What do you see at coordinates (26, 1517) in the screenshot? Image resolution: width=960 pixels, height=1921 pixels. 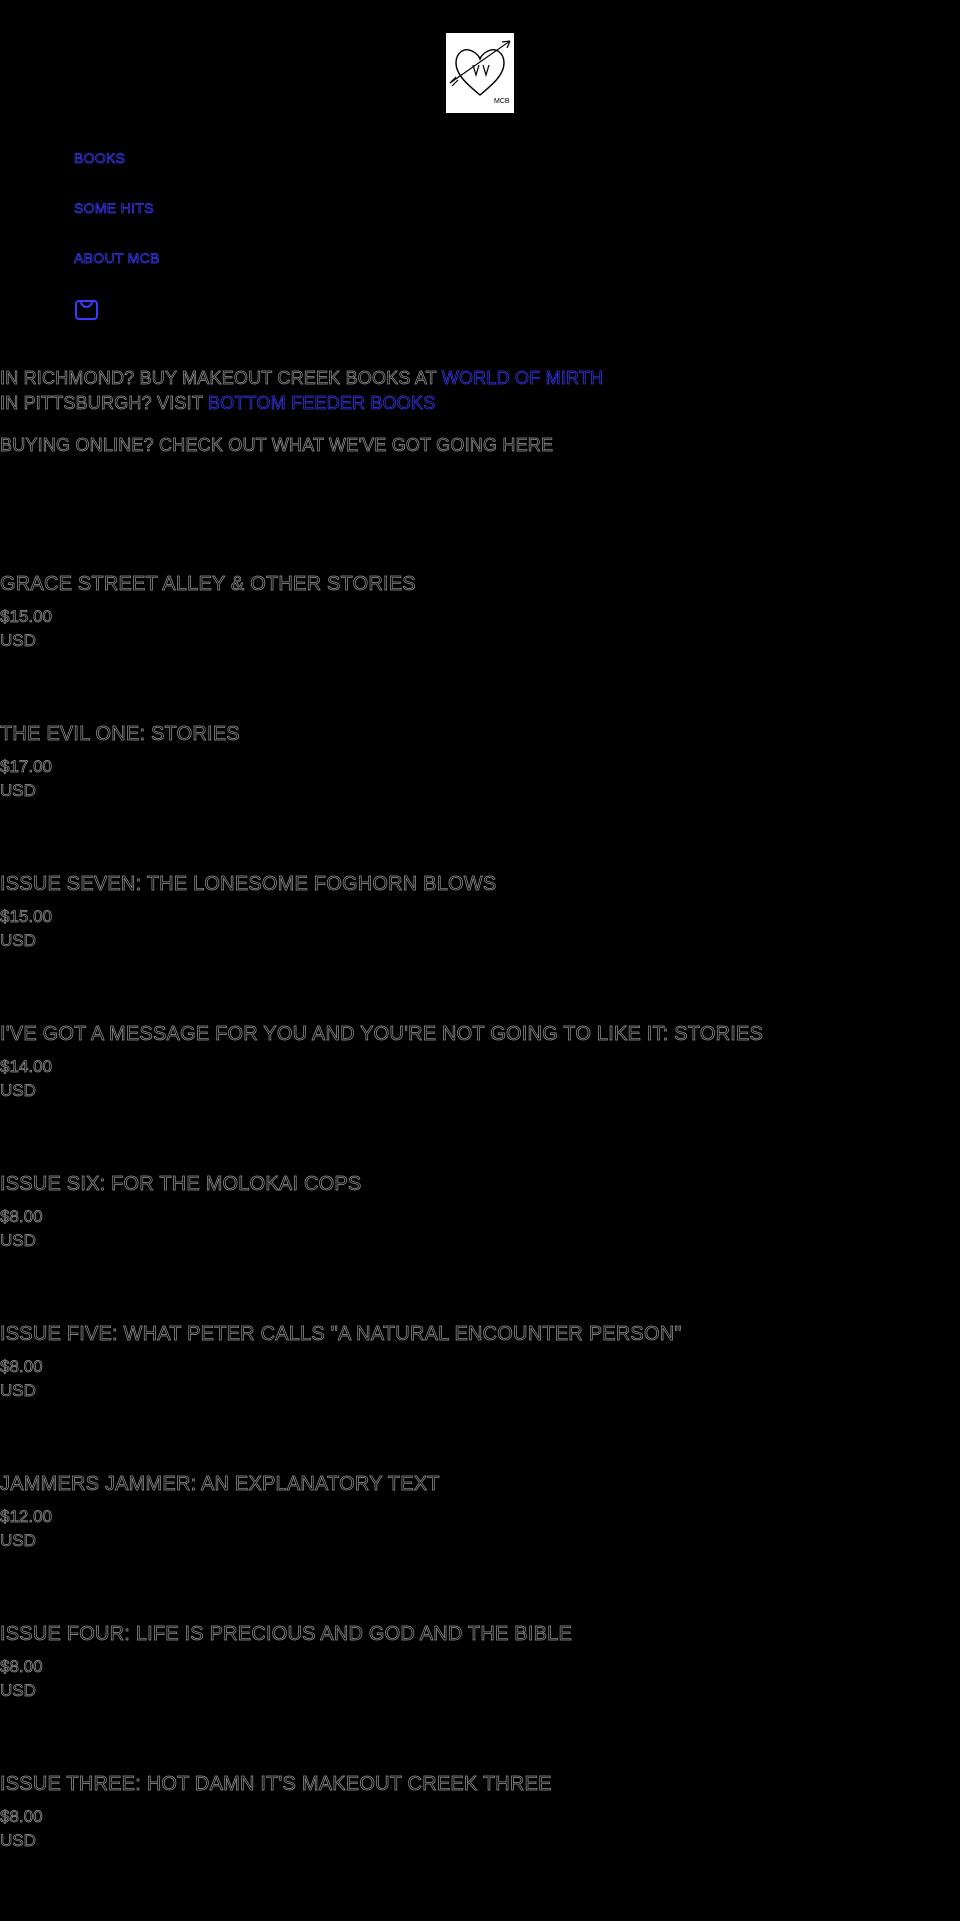 I see `product-price: $12.00` at bounding box center [26, 1517].